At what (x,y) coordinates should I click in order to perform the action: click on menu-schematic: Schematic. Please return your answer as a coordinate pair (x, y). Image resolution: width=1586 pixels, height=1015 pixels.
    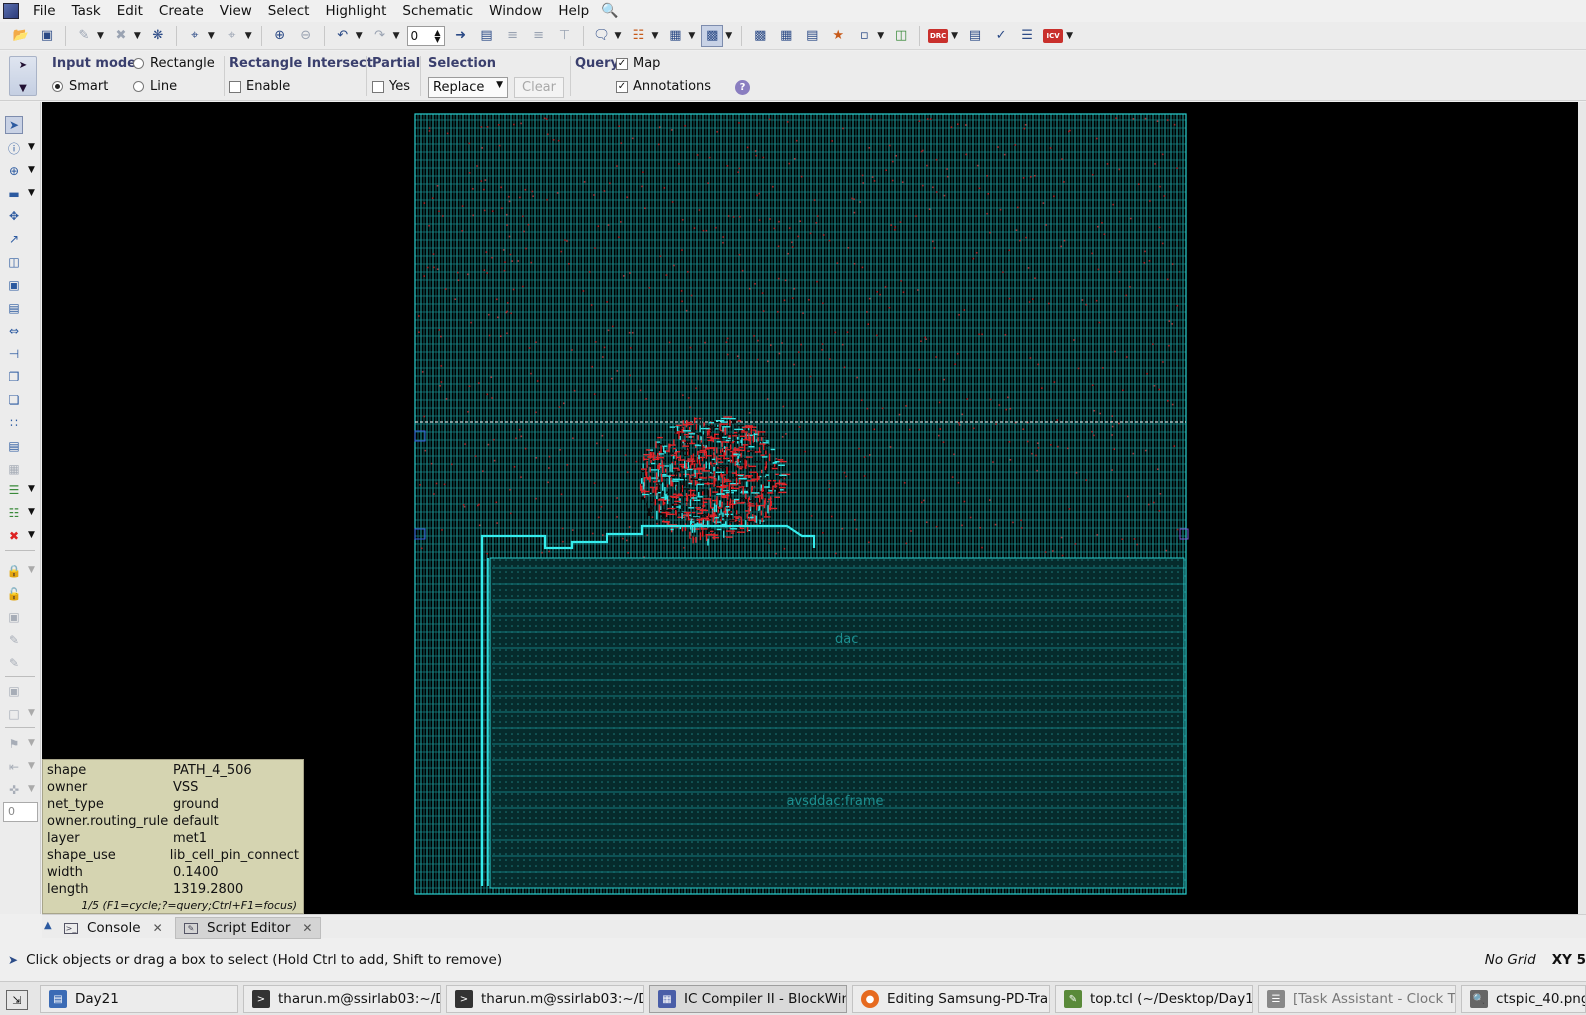
    Looking at the image, I should click on (437, 11).